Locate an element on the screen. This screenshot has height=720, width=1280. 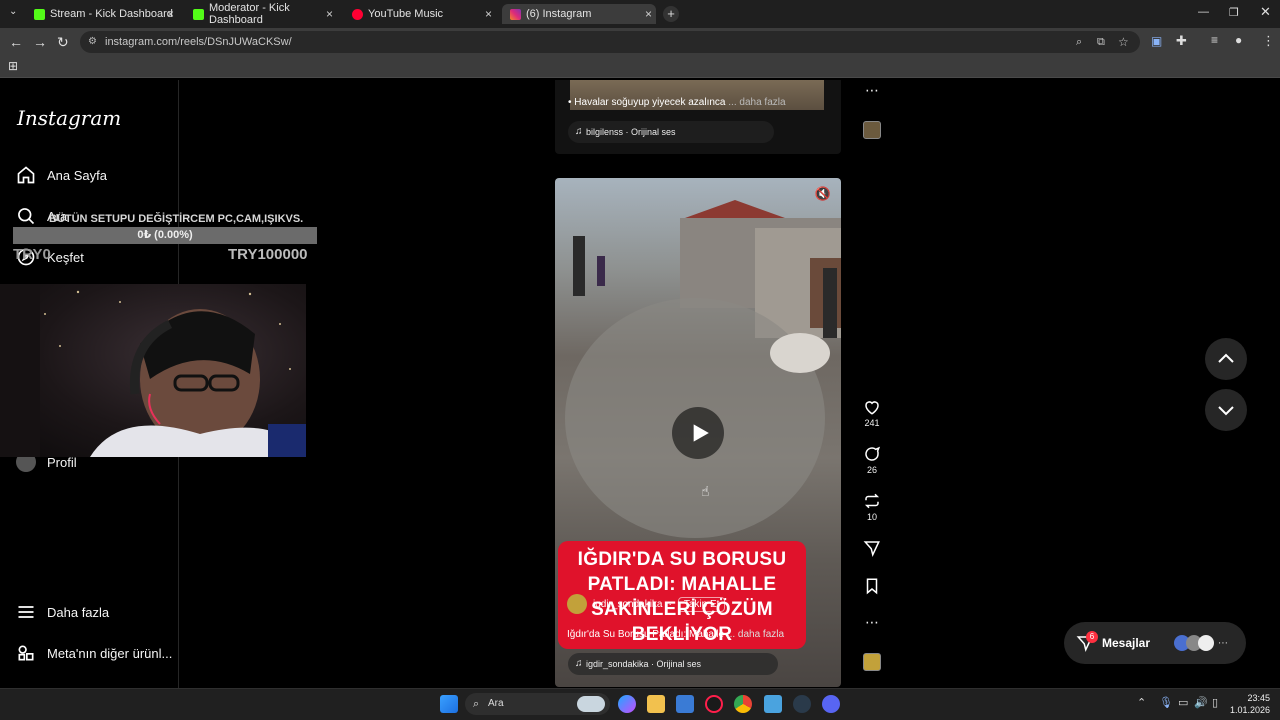
chrome-icon is located at coordinates (743, 704).